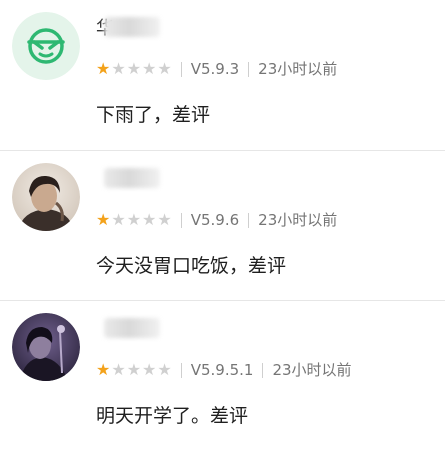  What do you see at coordinates (191, 266) in the screenshot?
I see `review-comment: 今天没胃口吃饭，差评` at bounding box center [191, 266].